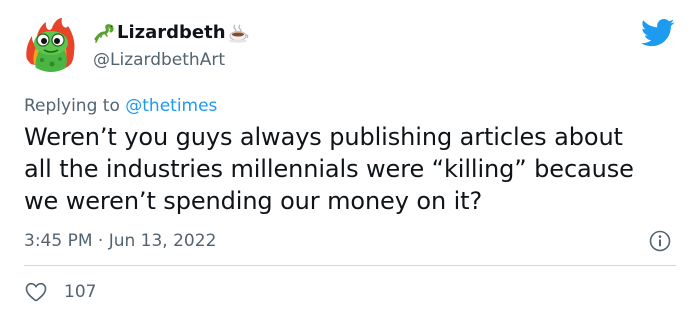 The image size is (700, 319). I want to click on author-name-row: Lizardbeth, so click(171, 33).